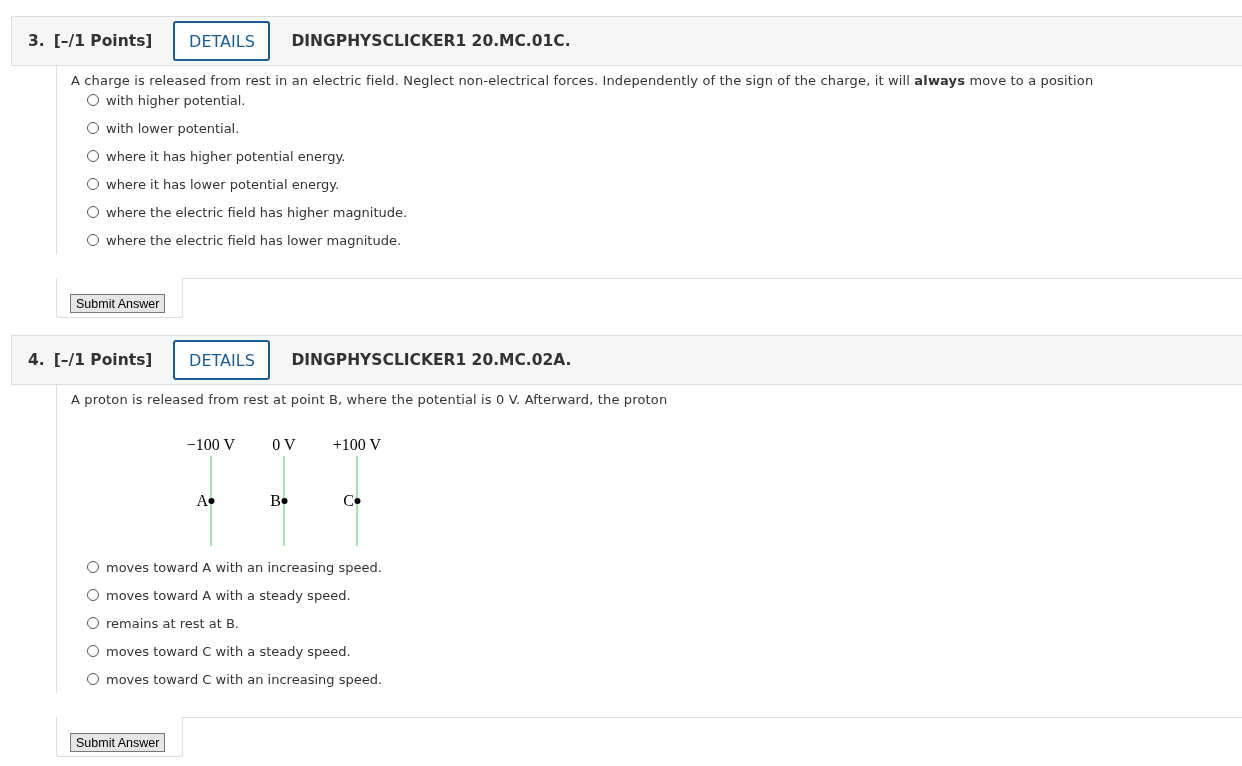  I want to click on answer-option: moves toward A with an increasing speed., so click(244, 567).